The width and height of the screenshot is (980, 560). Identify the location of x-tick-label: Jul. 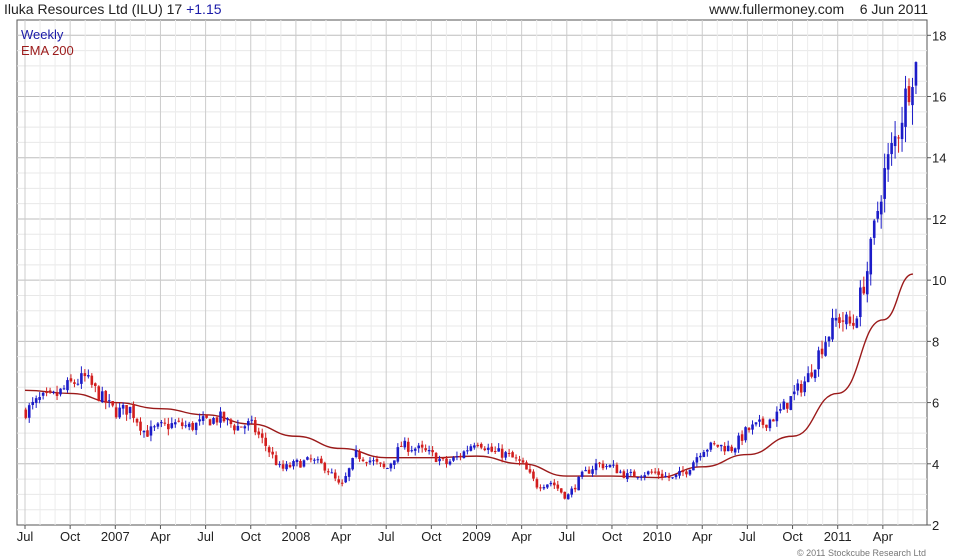
(386, 536).